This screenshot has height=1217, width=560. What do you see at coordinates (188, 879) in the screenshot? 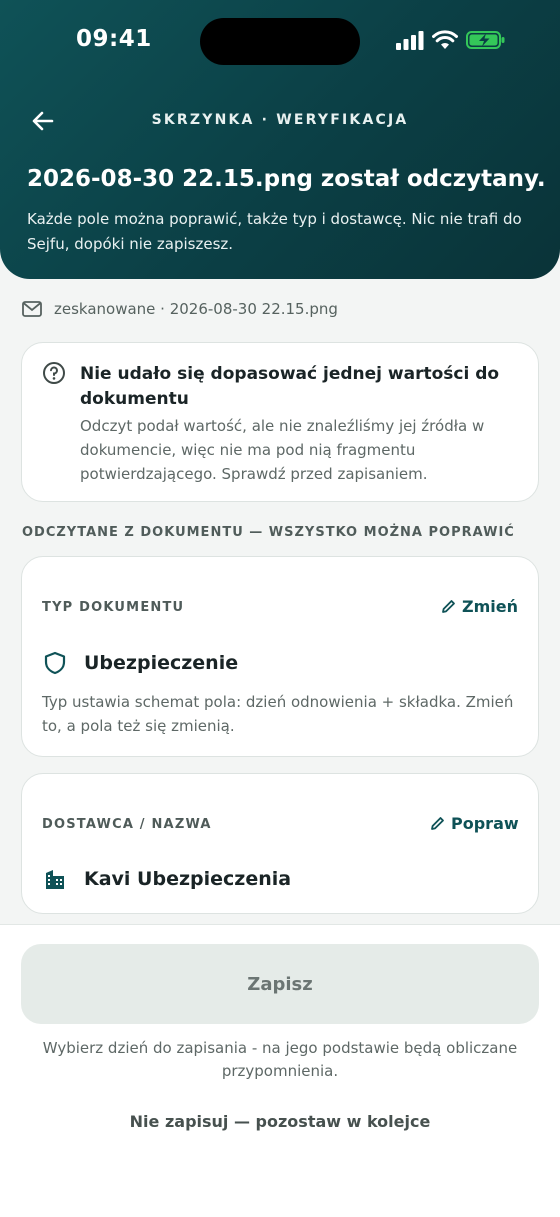
I see `provider-text: Kavi Ubezpieczenia` at bounding box center [188, 879].